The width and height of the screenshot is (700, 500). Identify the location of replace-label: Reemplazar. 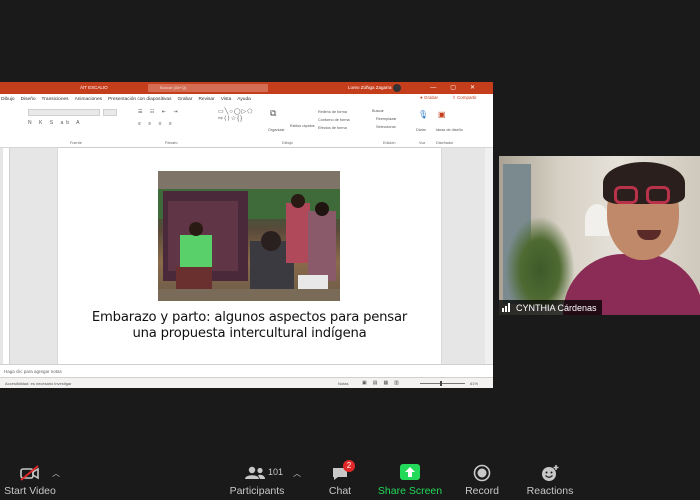
(386, 119).